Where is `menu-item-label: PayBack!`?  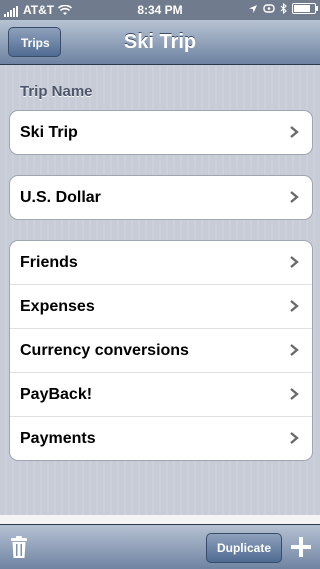
menu-item-label: PayBack! is located at coordinates (56, 394).